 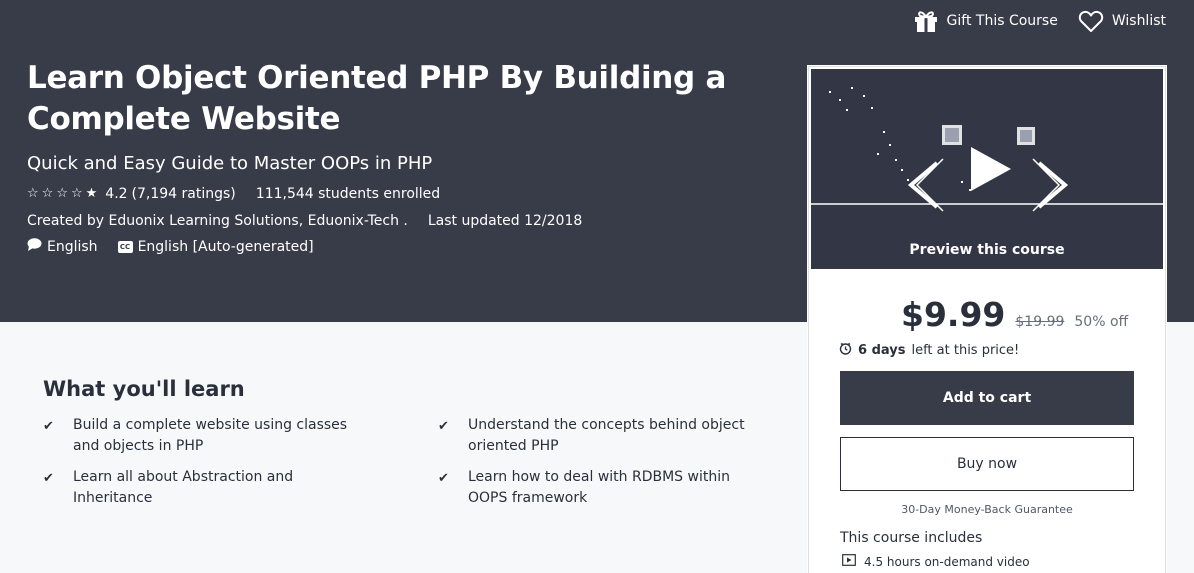 What do you see at coordinates (987, 464) in the screenshot?
I see `buy-now-button: Buy now` at bounding box center [987, 464].